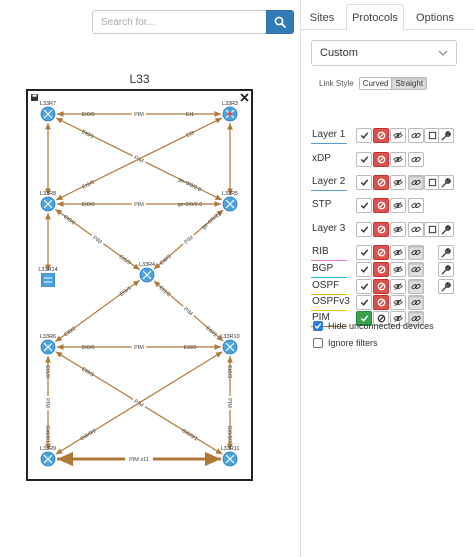  Describe the element at coordinates (375, 17) in the screenshot. I see `tab-protocols: Protocols` at that location.